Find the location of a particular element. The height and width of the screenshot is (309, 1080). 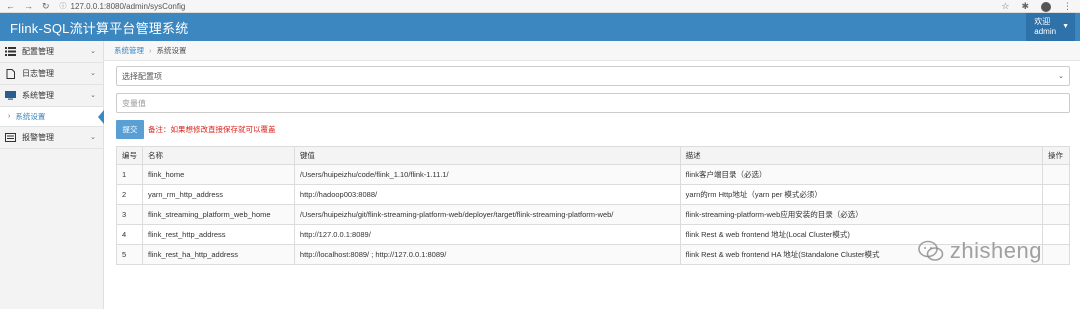

extensions-icon: ✱ is located at coordinates (1025, 6).